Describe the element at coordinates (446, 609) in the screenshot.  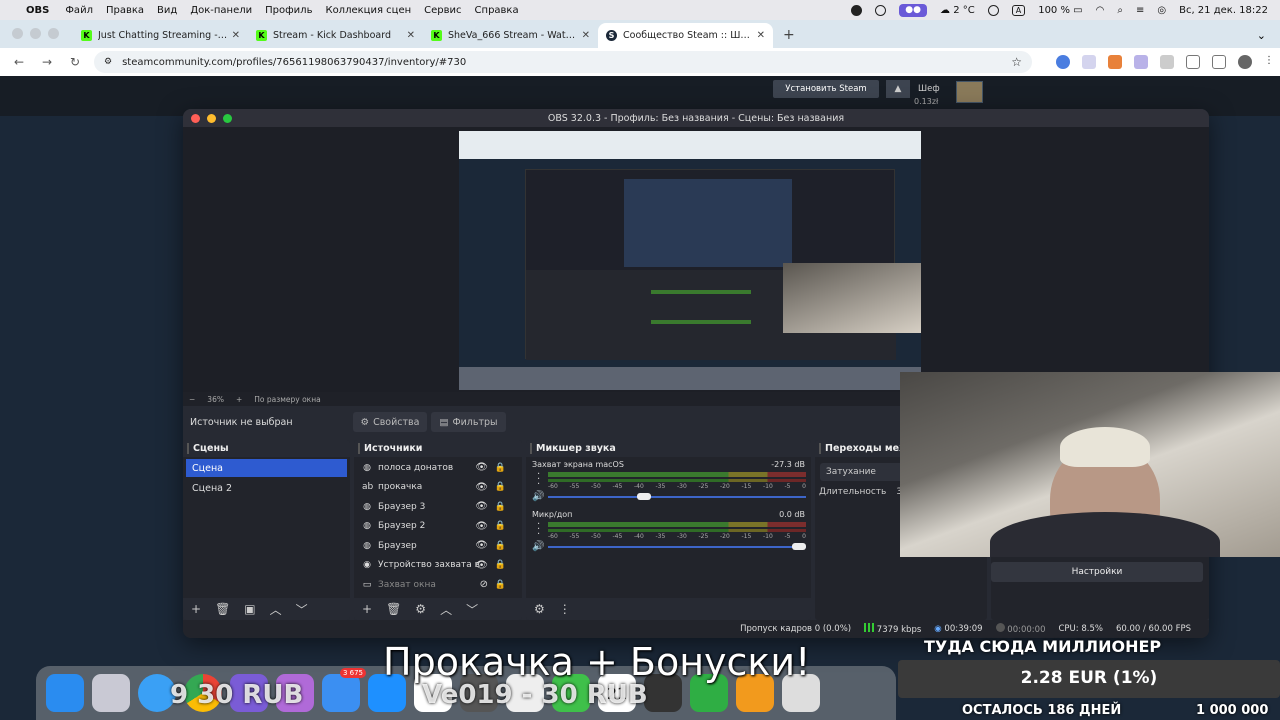
I see `move-up-icon: ︿` at that location.